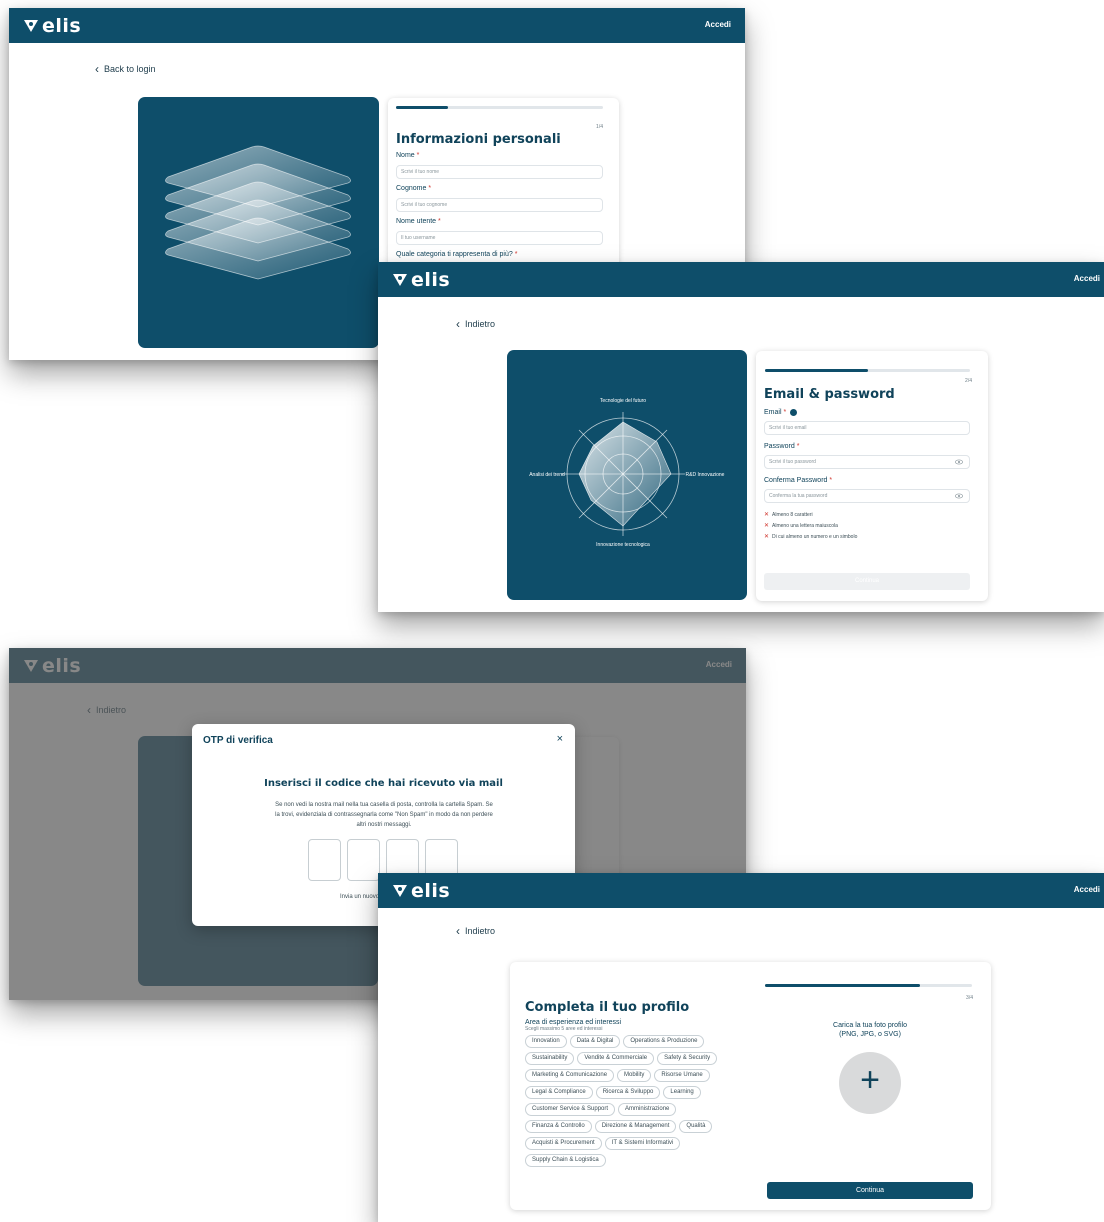 The image size is (1104, 1222). Describe the element at coordinates (634, 1075) in the screenshot. I see `interest-chip: Mobility` at that location.